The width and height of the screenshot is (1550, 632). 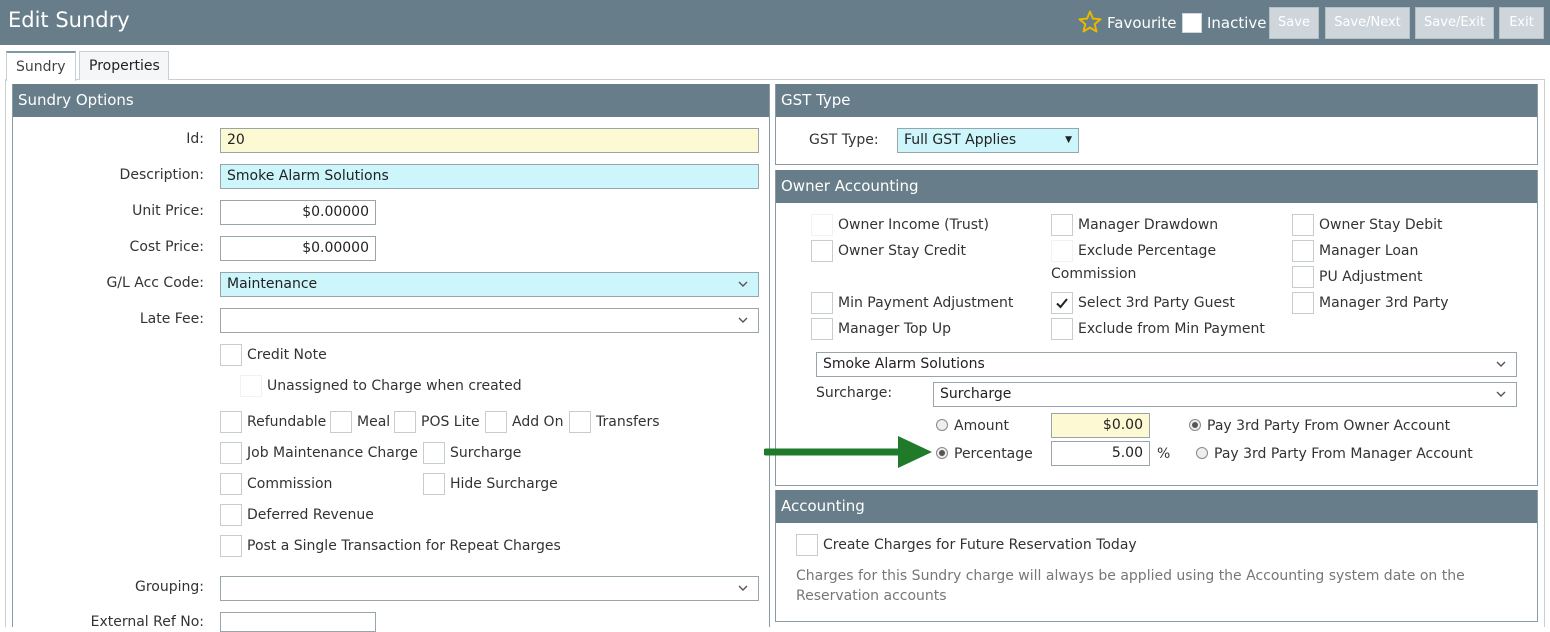 I want to click on id-field: 20, so click(x=489, y=140).